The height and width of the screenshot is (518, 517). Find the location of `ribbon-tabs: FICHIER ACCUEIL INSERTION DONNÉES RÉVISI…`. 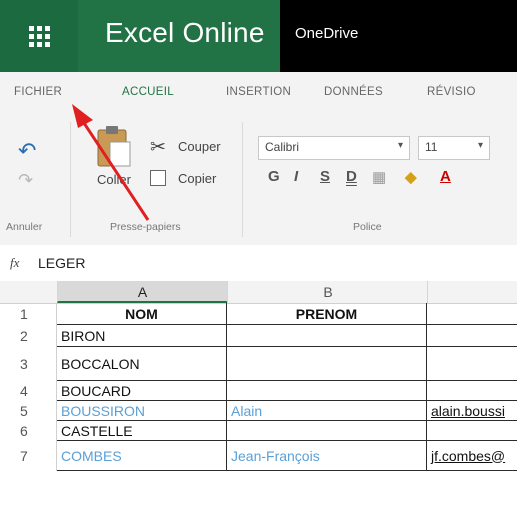

ribbon-tabs: FICHIER ACCUEIL INSERTION DONNÉES RÉVISI… is located at coordinates (258, 93).